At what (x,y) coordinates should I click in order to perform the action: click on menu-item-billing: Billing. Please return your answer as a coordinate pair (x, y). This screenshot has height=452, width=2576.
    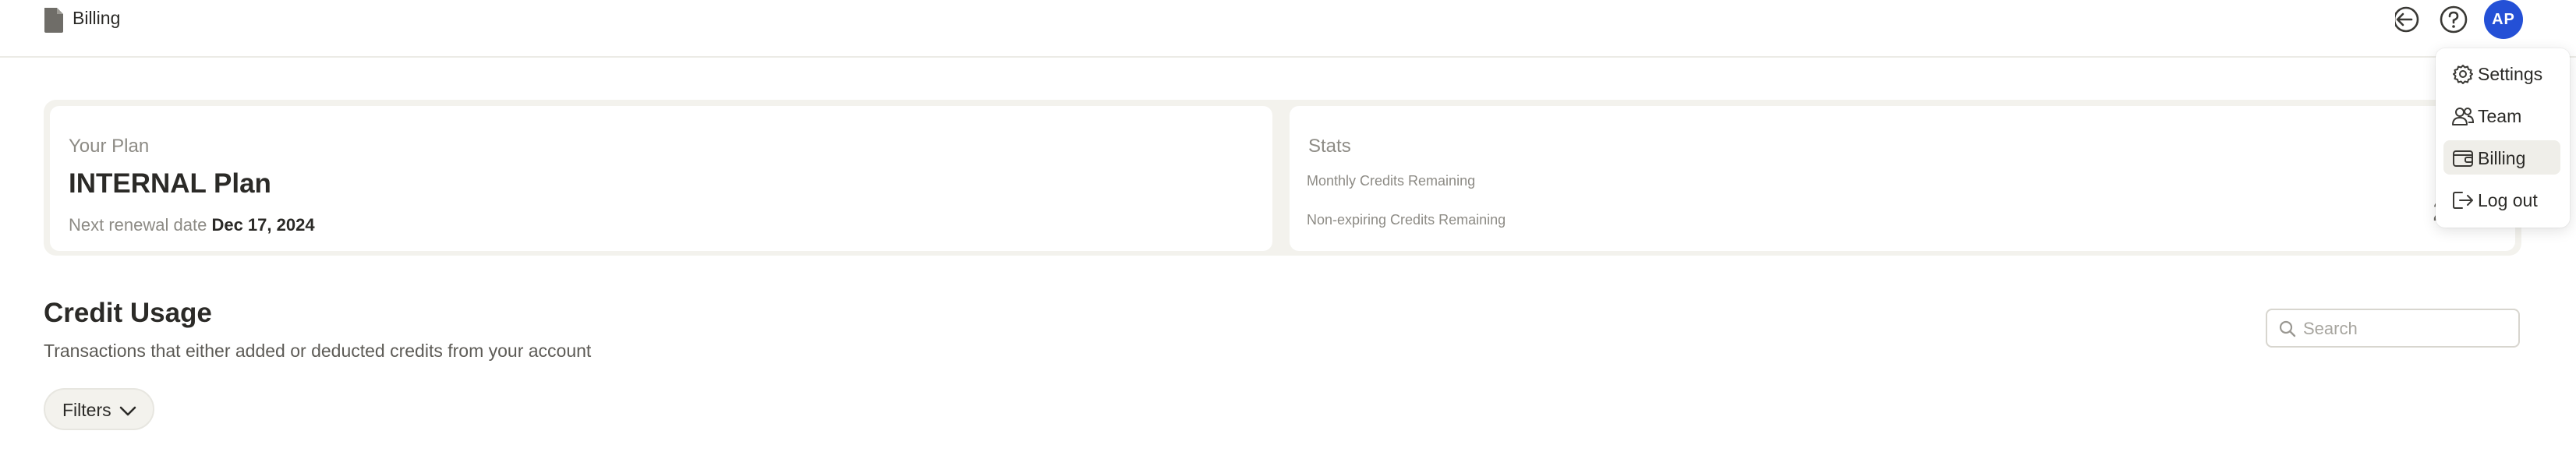
    Looking at the image, I should click on (2501, 157).